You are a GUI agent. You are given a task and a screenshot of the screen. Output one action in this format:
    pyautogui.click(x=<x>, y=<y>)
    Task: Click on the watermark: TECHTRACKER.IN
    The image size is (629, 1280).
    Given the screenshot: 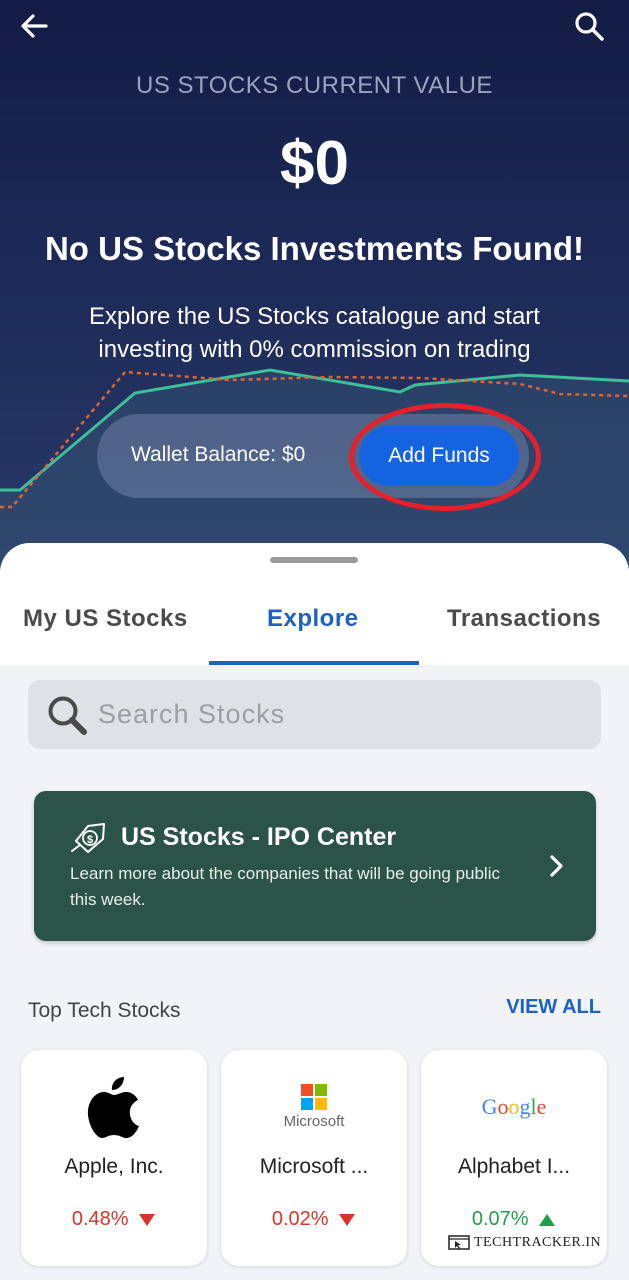 What is the action you would take?
    pyautogui.click(x=524, y=1243)
    